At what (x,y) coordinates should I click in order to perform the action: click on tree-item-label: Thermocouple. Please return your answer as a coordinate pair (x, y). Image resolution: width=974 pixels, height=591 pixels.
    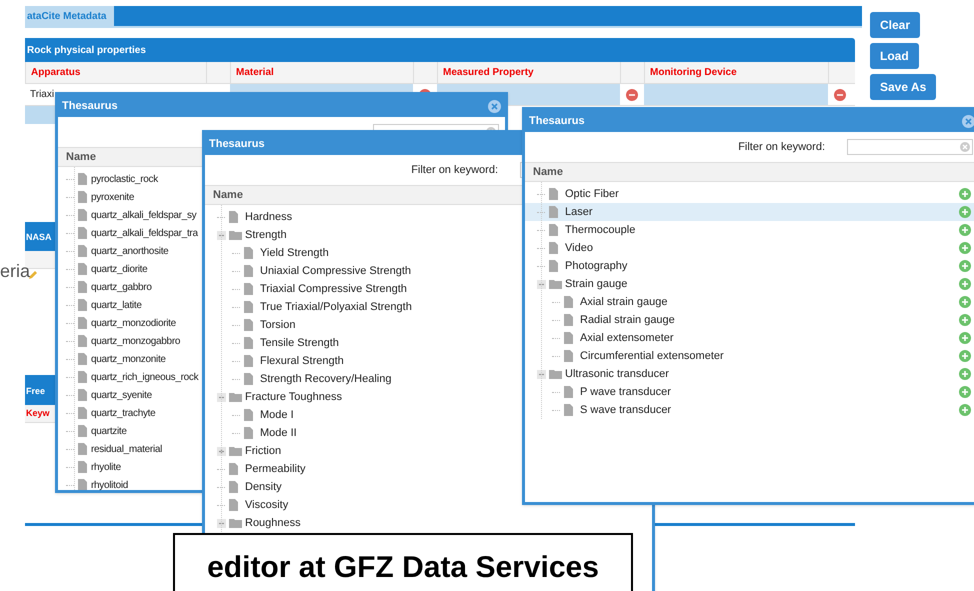
    Looking at the image, I should click on (600, 230).